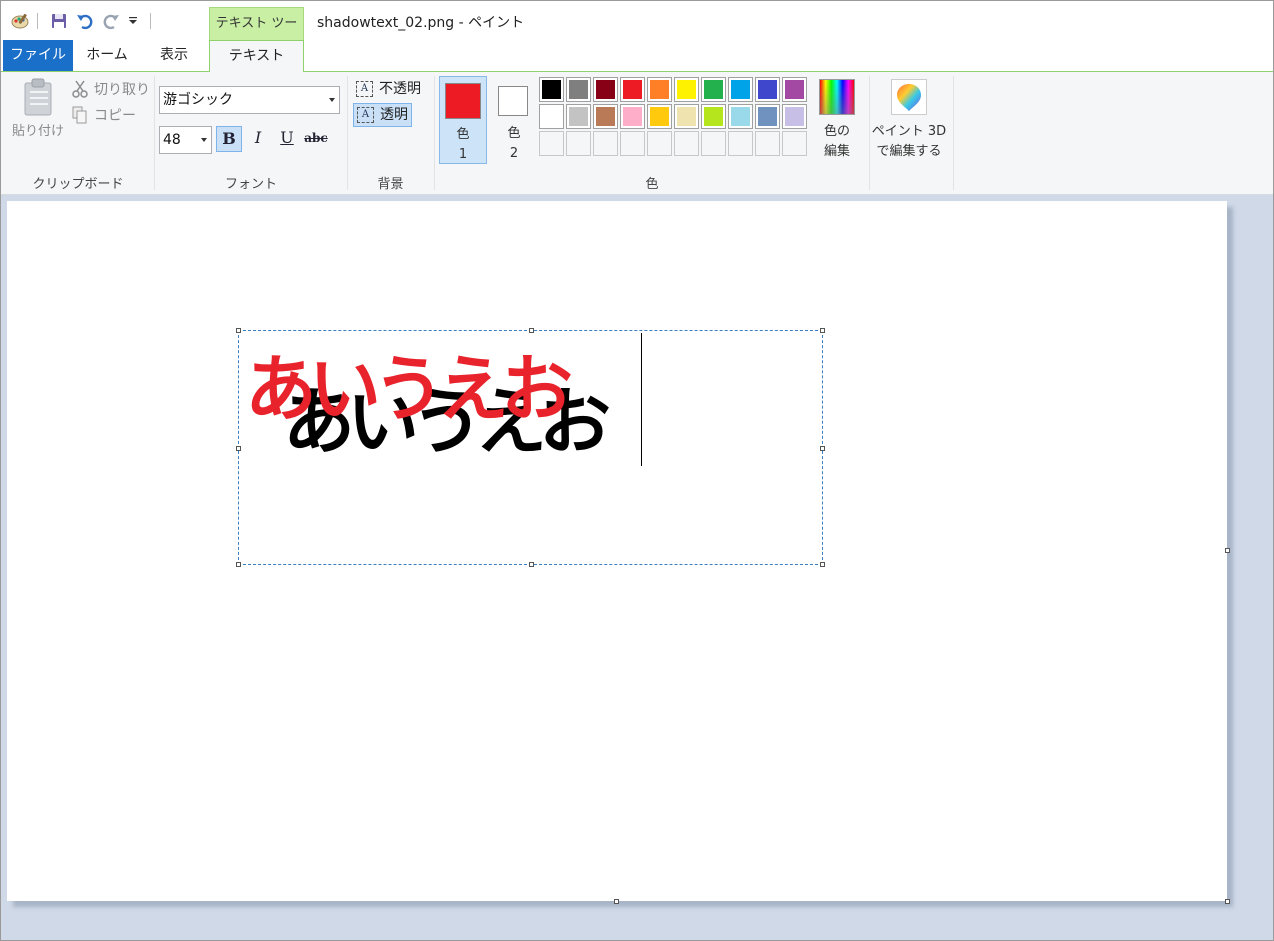 This screenshot has width=1274, height=941. What do you see at coordinates (909, 131) in the screenshot?
I see `paint3d-label-line1: ペイント 3D` at bounding box center [909, 131].